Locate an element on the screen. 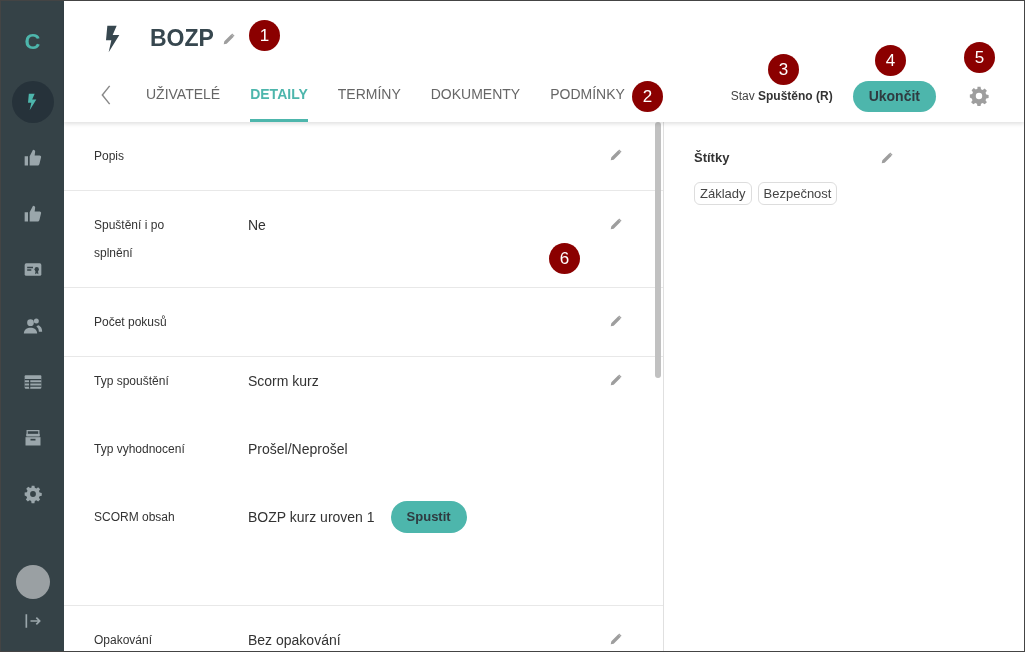  tag: Bezpečnost is located at coordinates (797, 193).